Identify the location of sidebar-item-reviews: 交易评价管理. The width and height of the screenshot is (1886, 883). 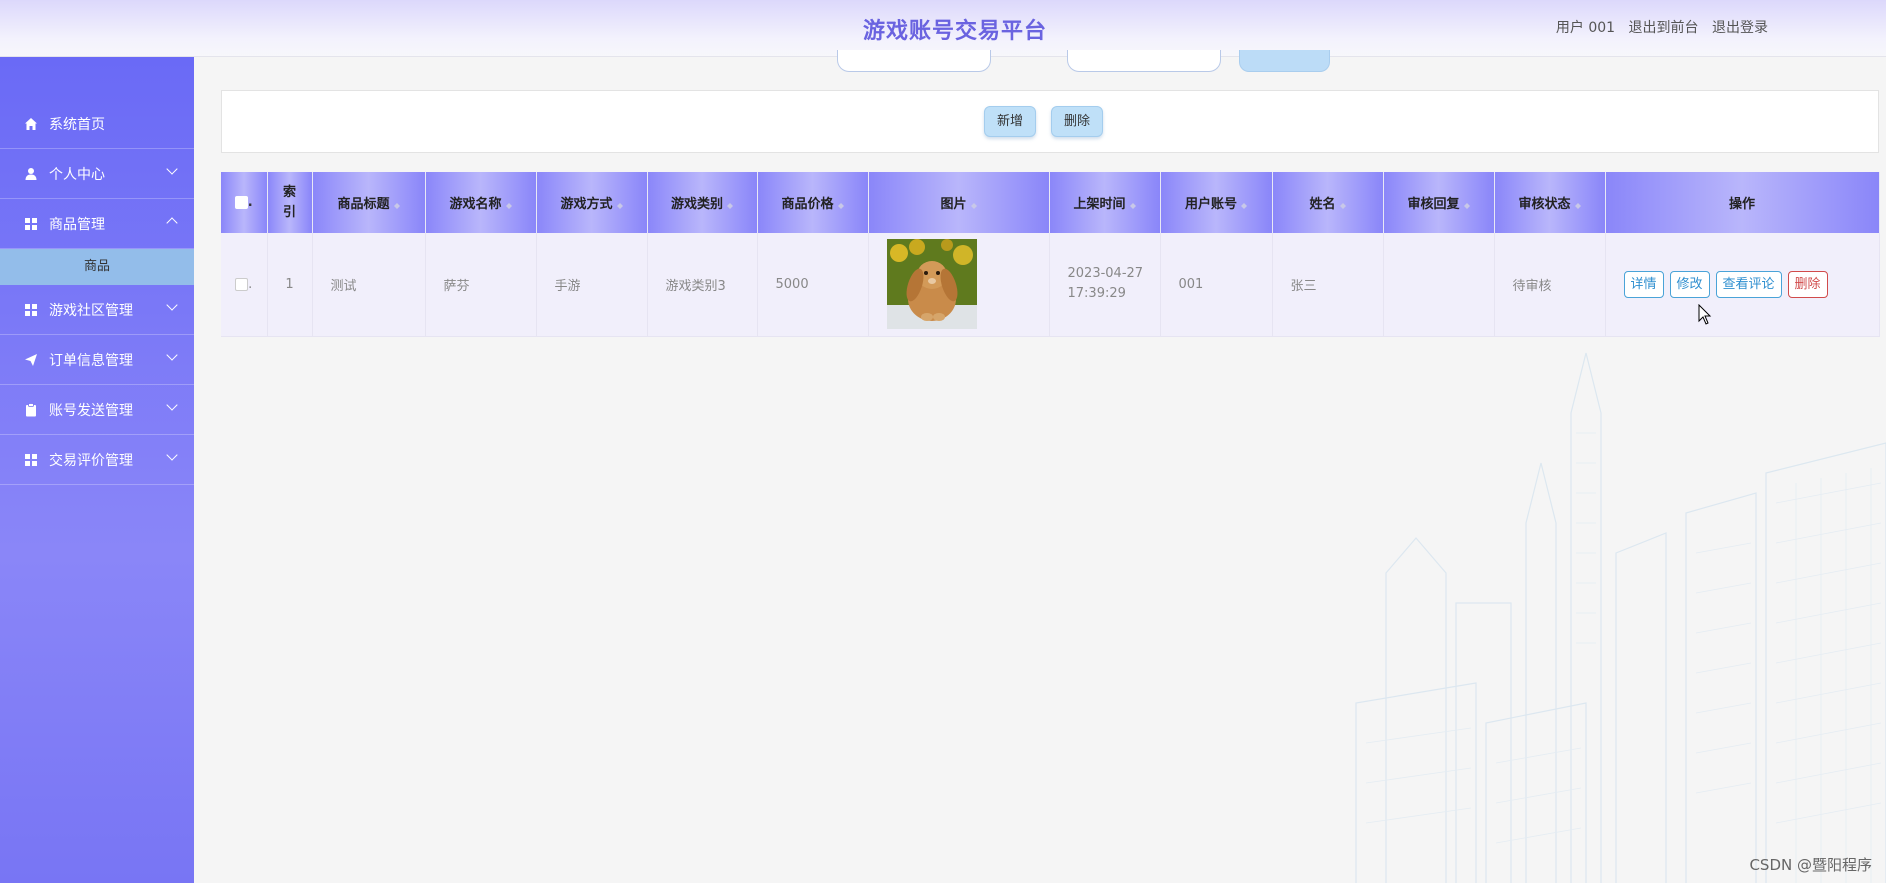
(97, 460).